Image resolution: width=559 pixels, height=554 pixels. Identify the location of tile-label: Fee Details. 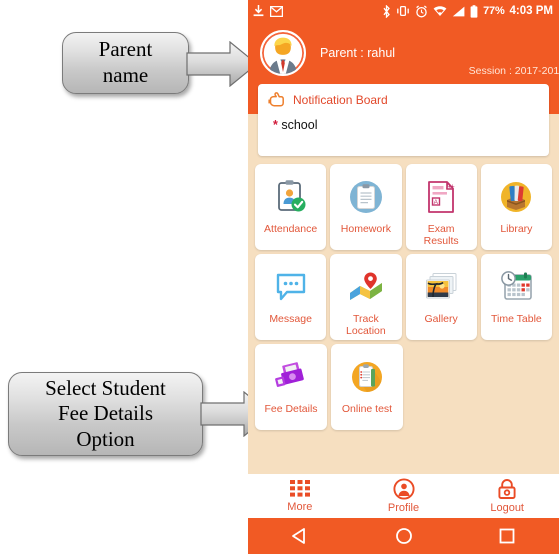
(291, 409).